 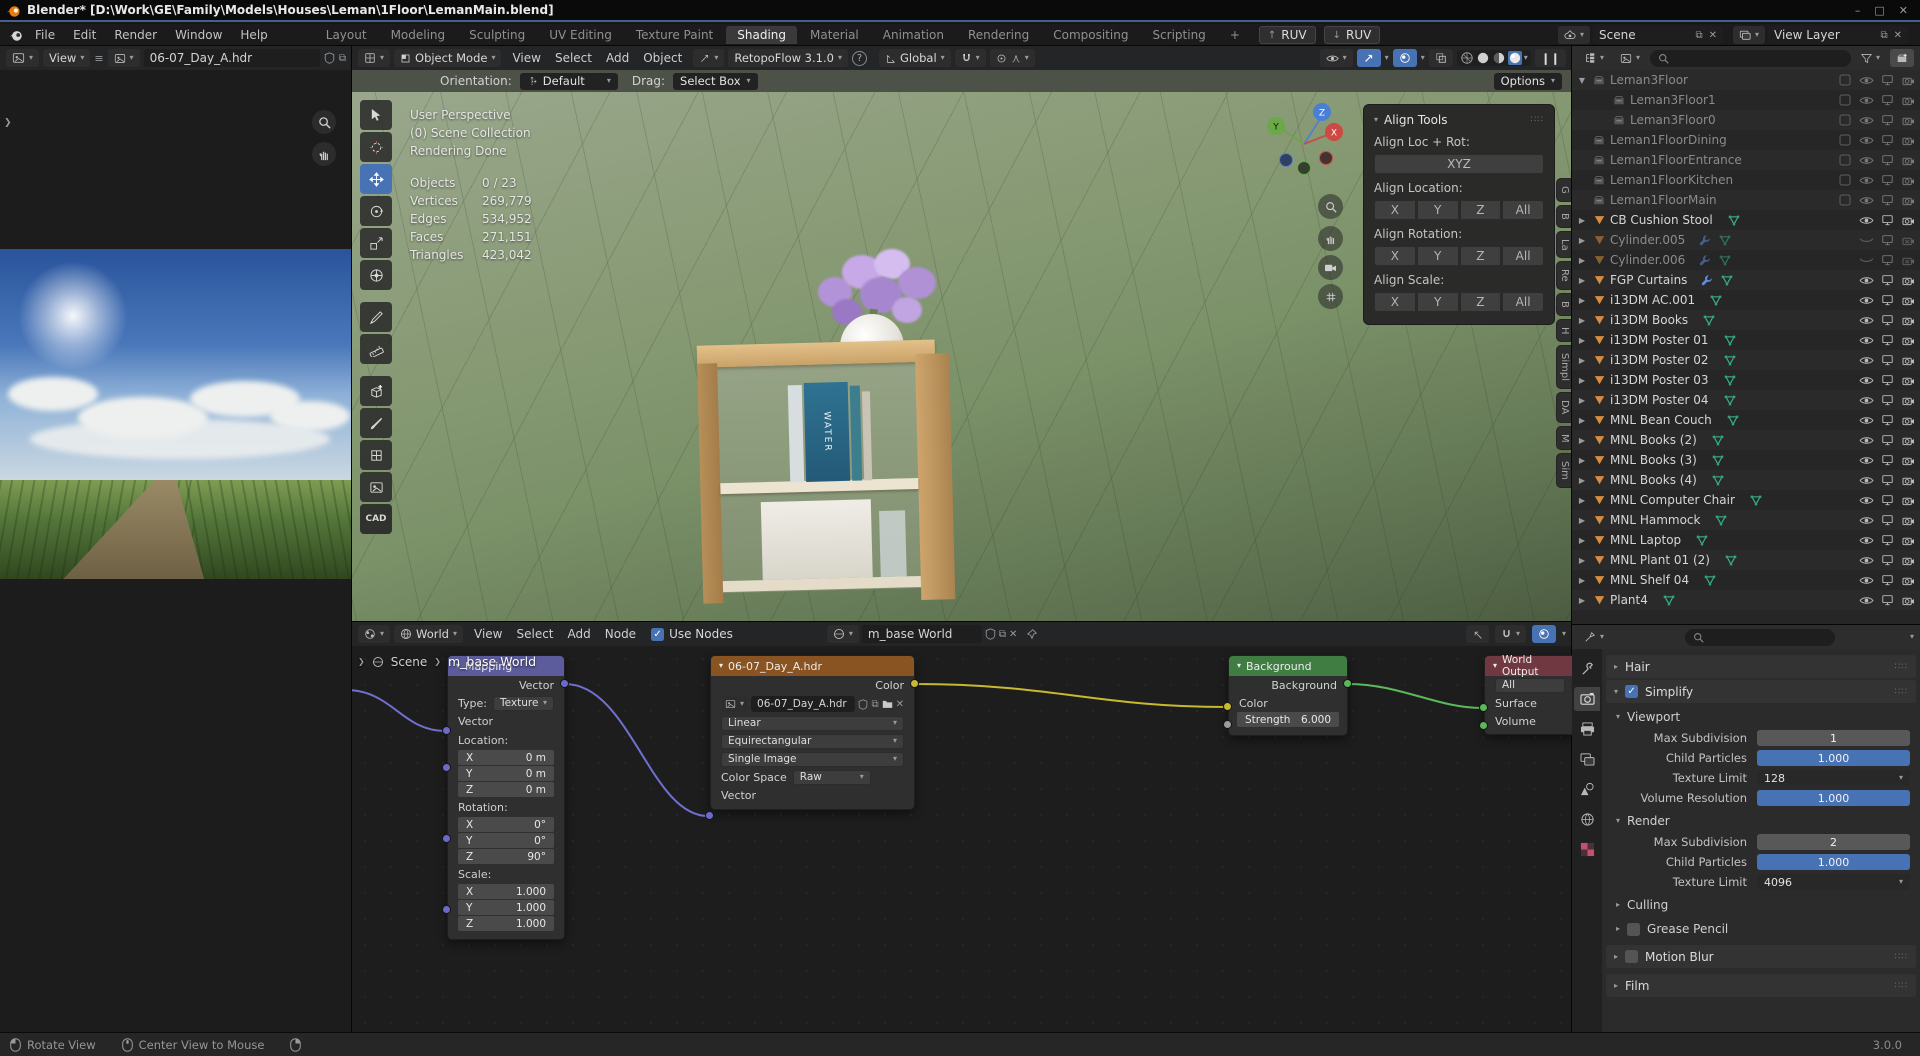 What do you see at coordinates (1833, 798) in the screenshot?
I see `viewport-volume-resolution-field: 1.000` at bounding box center [1833, 798].